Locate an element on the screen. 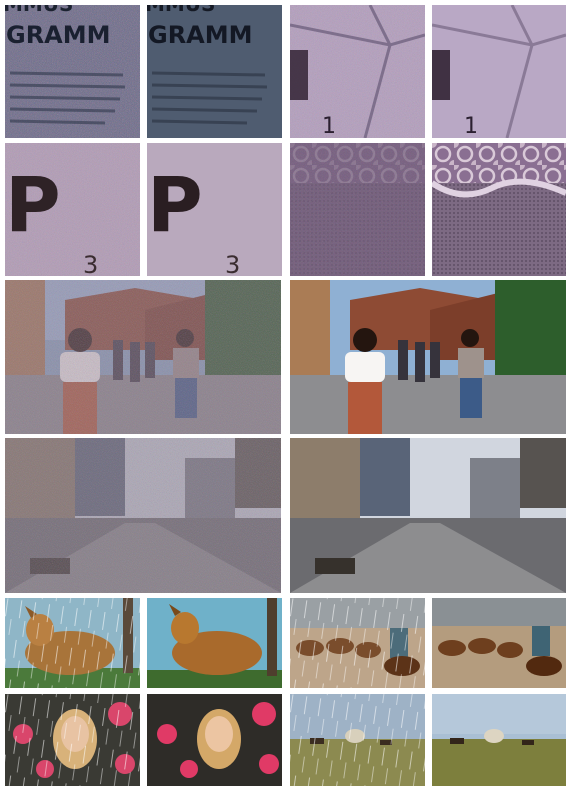 Image resolution: width=570 pixels, height=792 pixels. tile-lace-clean is located at coordinates (499, 209).